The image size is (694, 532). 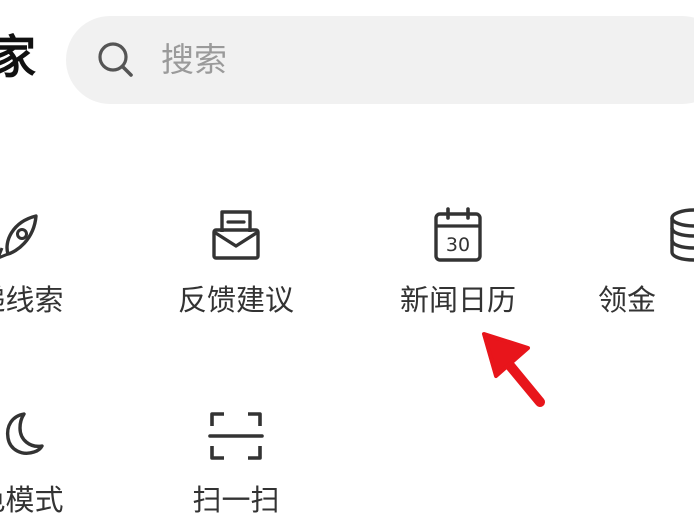 What do you see at coordinates (55, 466) in the screenshot?
I see `grid-item-dark-mode: 色模式` at bounding box center [55, 466].